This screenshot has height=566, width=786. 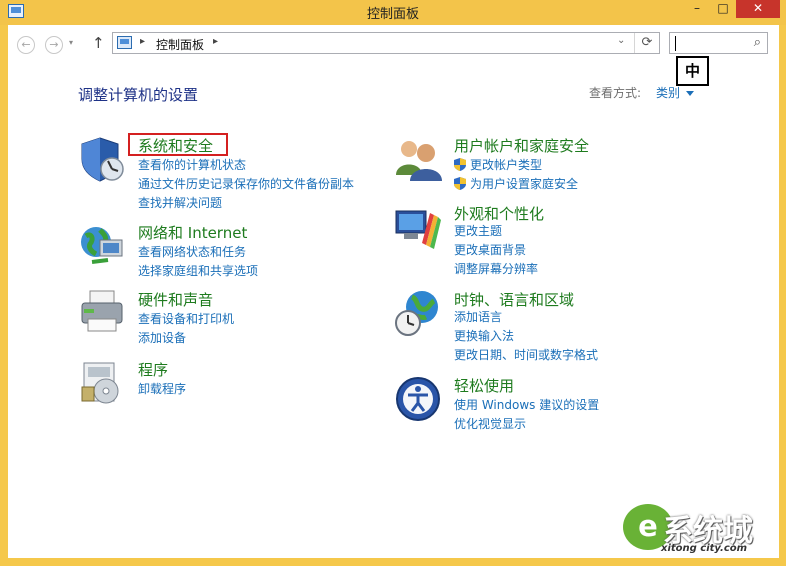 What do you see at coordinates (704, 548) in the screenshot?
I see `watermark-subtext: xitong city.com` at bounding box center [704, 548].